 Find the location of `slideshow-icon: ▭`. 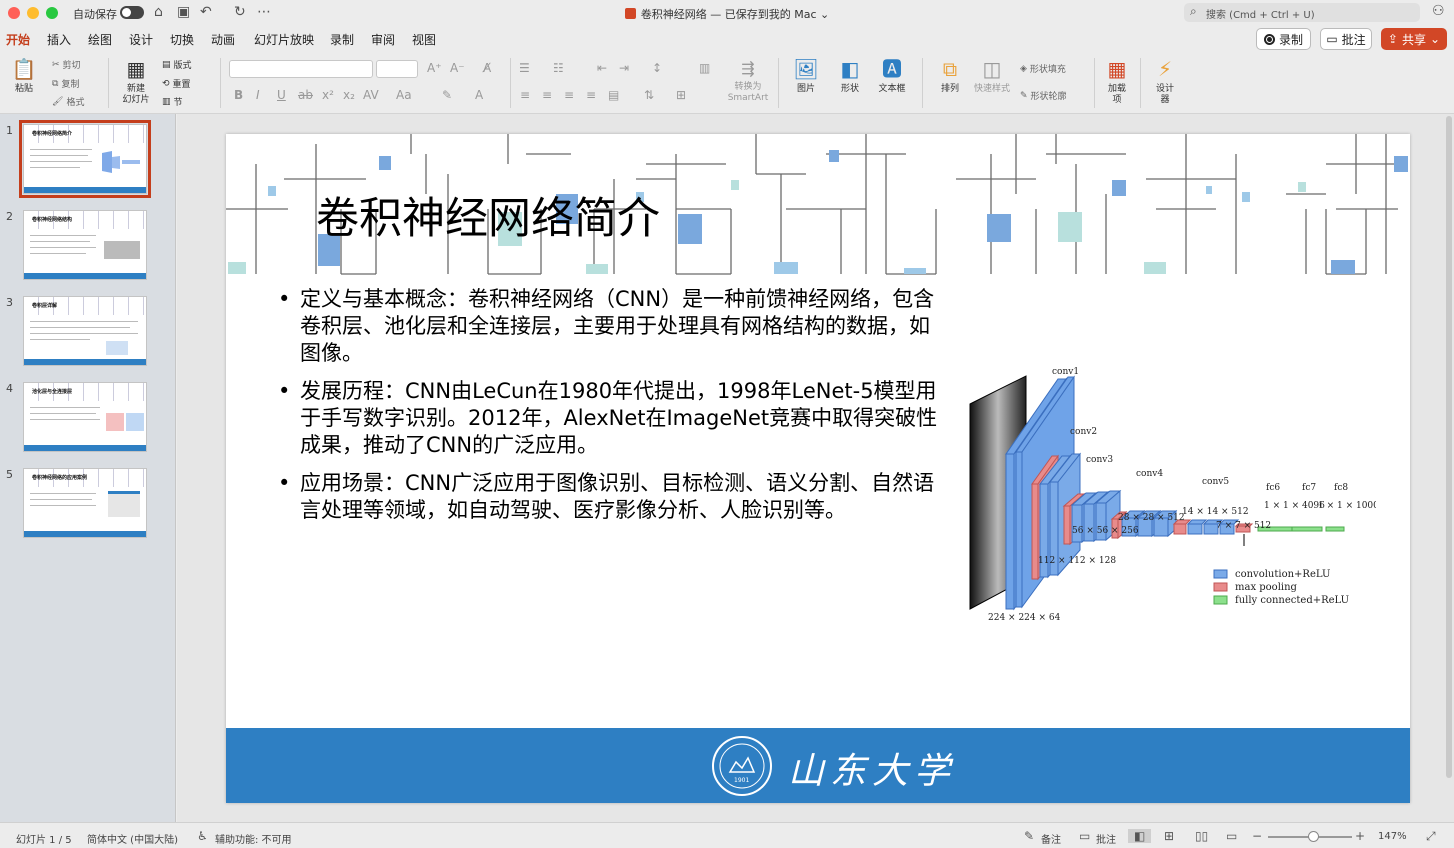

slideshow-icon: ▭ is located at coordinates (1231, 836).